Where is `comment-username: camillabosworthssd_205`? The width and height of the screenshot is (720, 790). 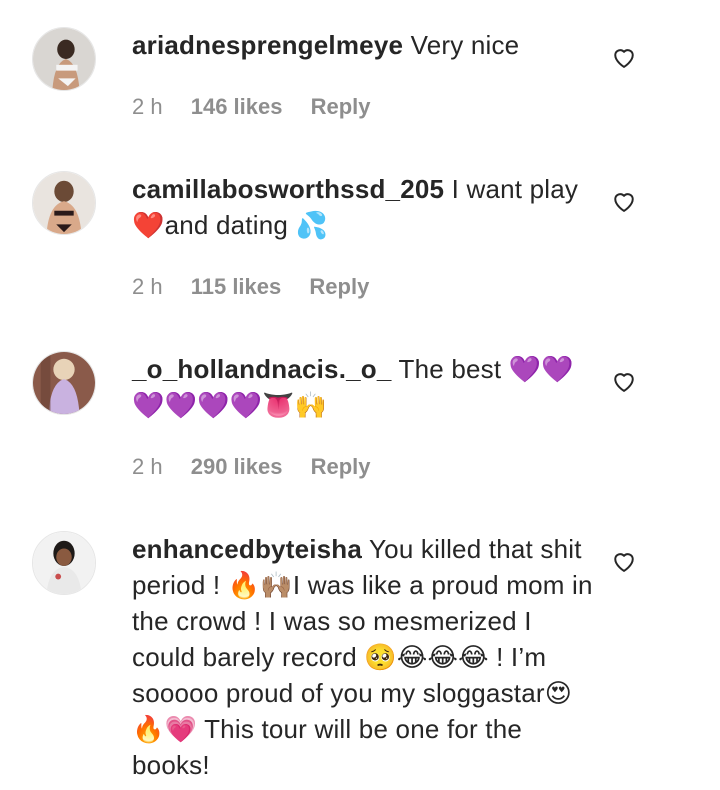
comment-username: camillabosworthssd_205 is located at coordinates (288, 189).